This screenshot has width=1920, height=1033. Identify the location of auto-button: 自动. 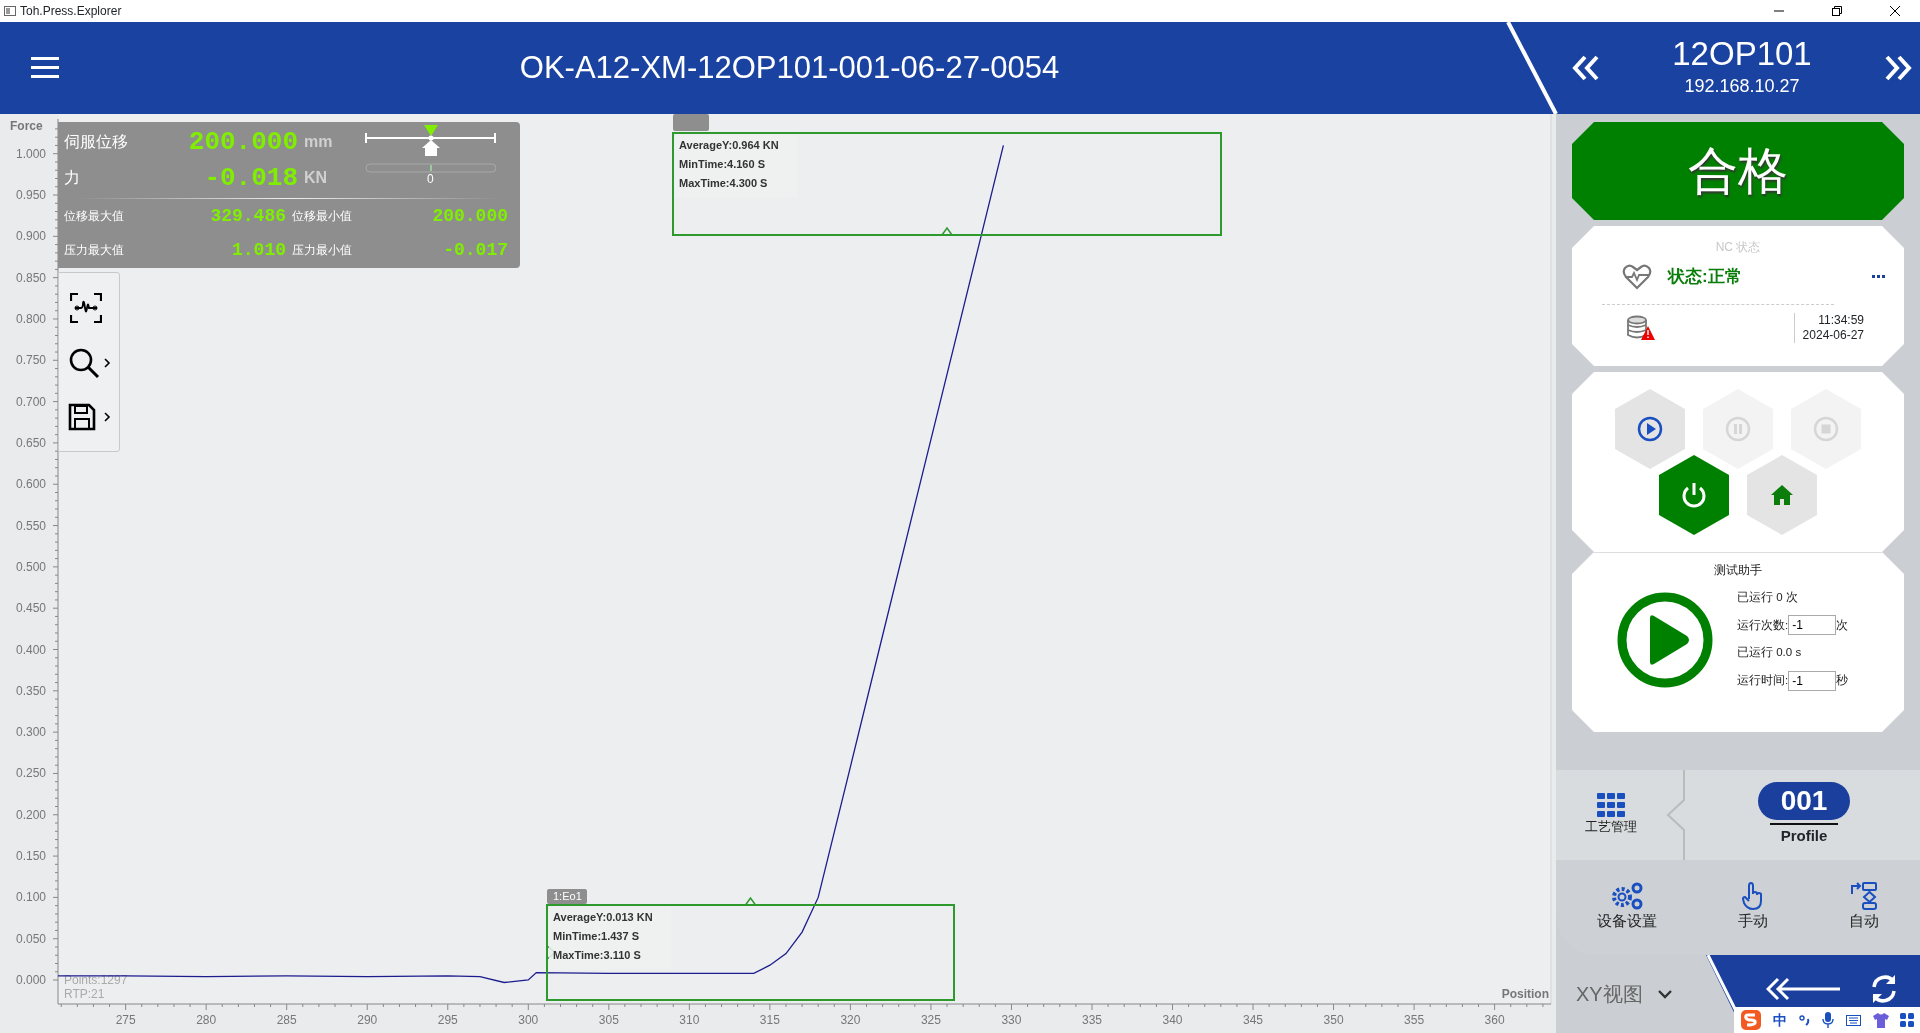
(1864, 907).